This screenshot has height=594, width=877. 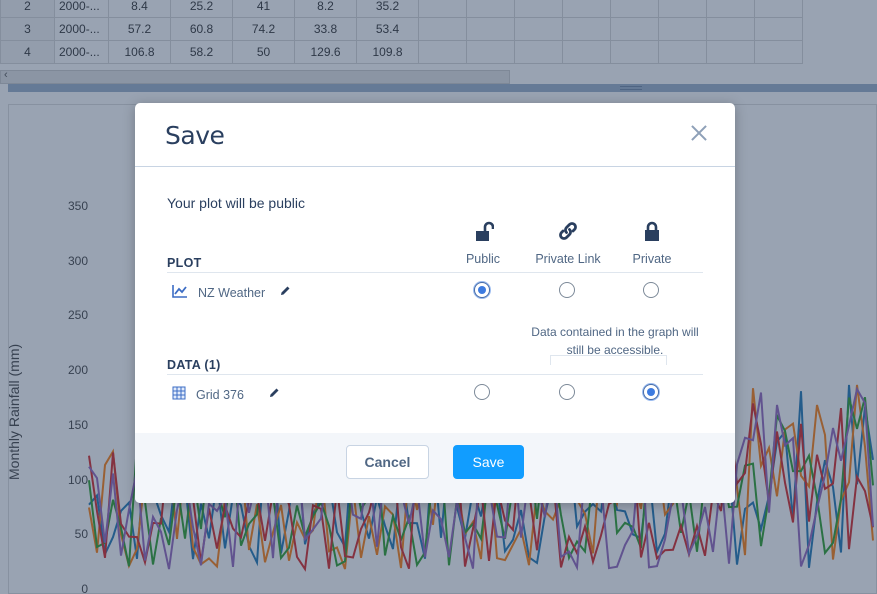 I want to click on lock-icon, so click(x=652, y=229).